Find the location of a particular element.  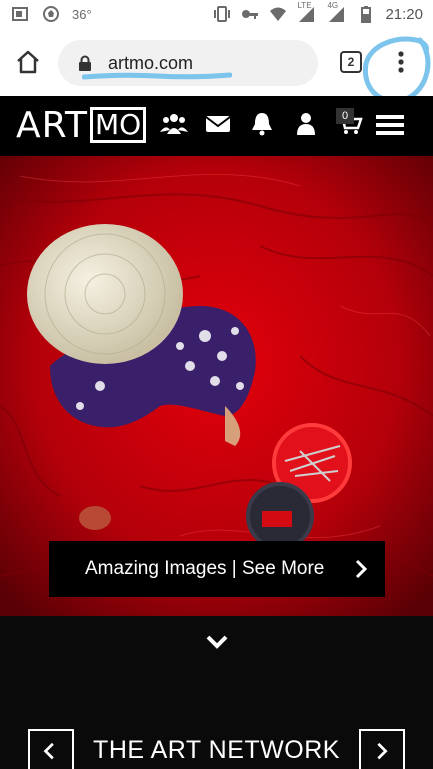

clock: 21:20 is located at coordinates (404, 14).